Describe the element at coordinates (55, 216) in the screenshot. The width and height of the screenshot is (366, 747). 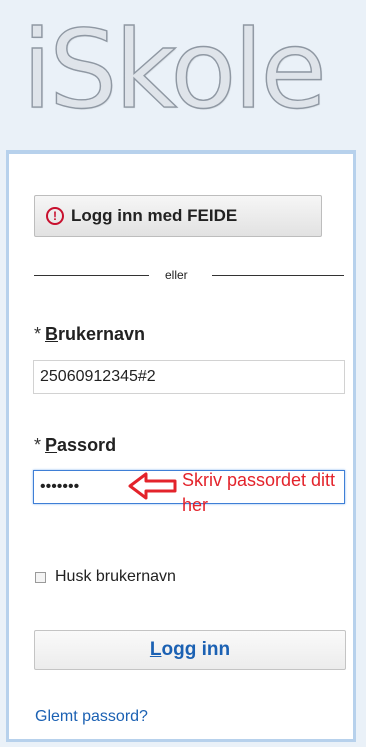
I see `info-circle-icon: !` at that location.